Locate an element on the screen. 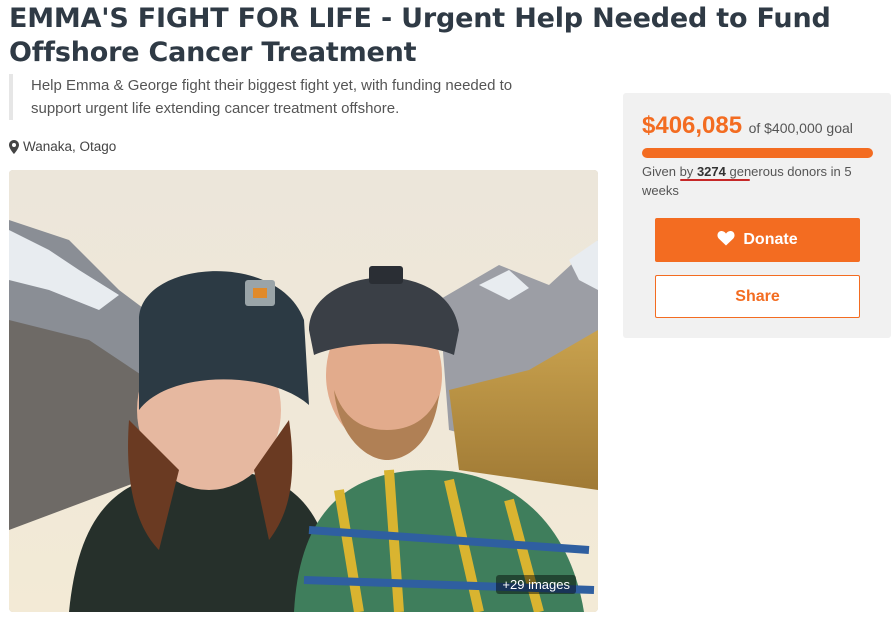  funding-summary: $406,085 of $400,000 goal is located at coordinates (747, 126).